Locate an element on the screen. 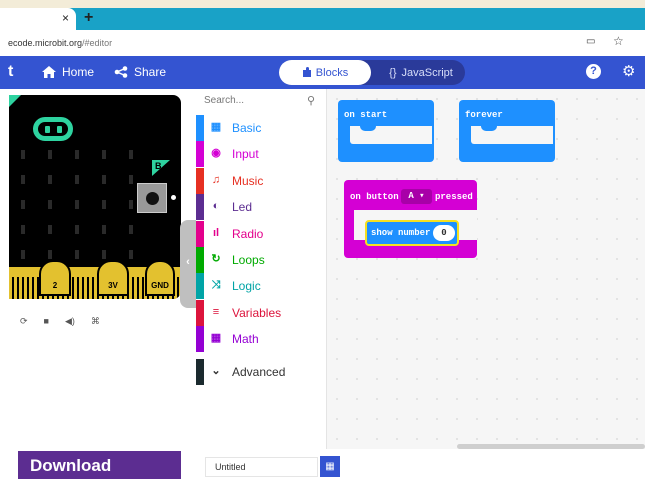  home-icon is located at coordinates (49, 72).